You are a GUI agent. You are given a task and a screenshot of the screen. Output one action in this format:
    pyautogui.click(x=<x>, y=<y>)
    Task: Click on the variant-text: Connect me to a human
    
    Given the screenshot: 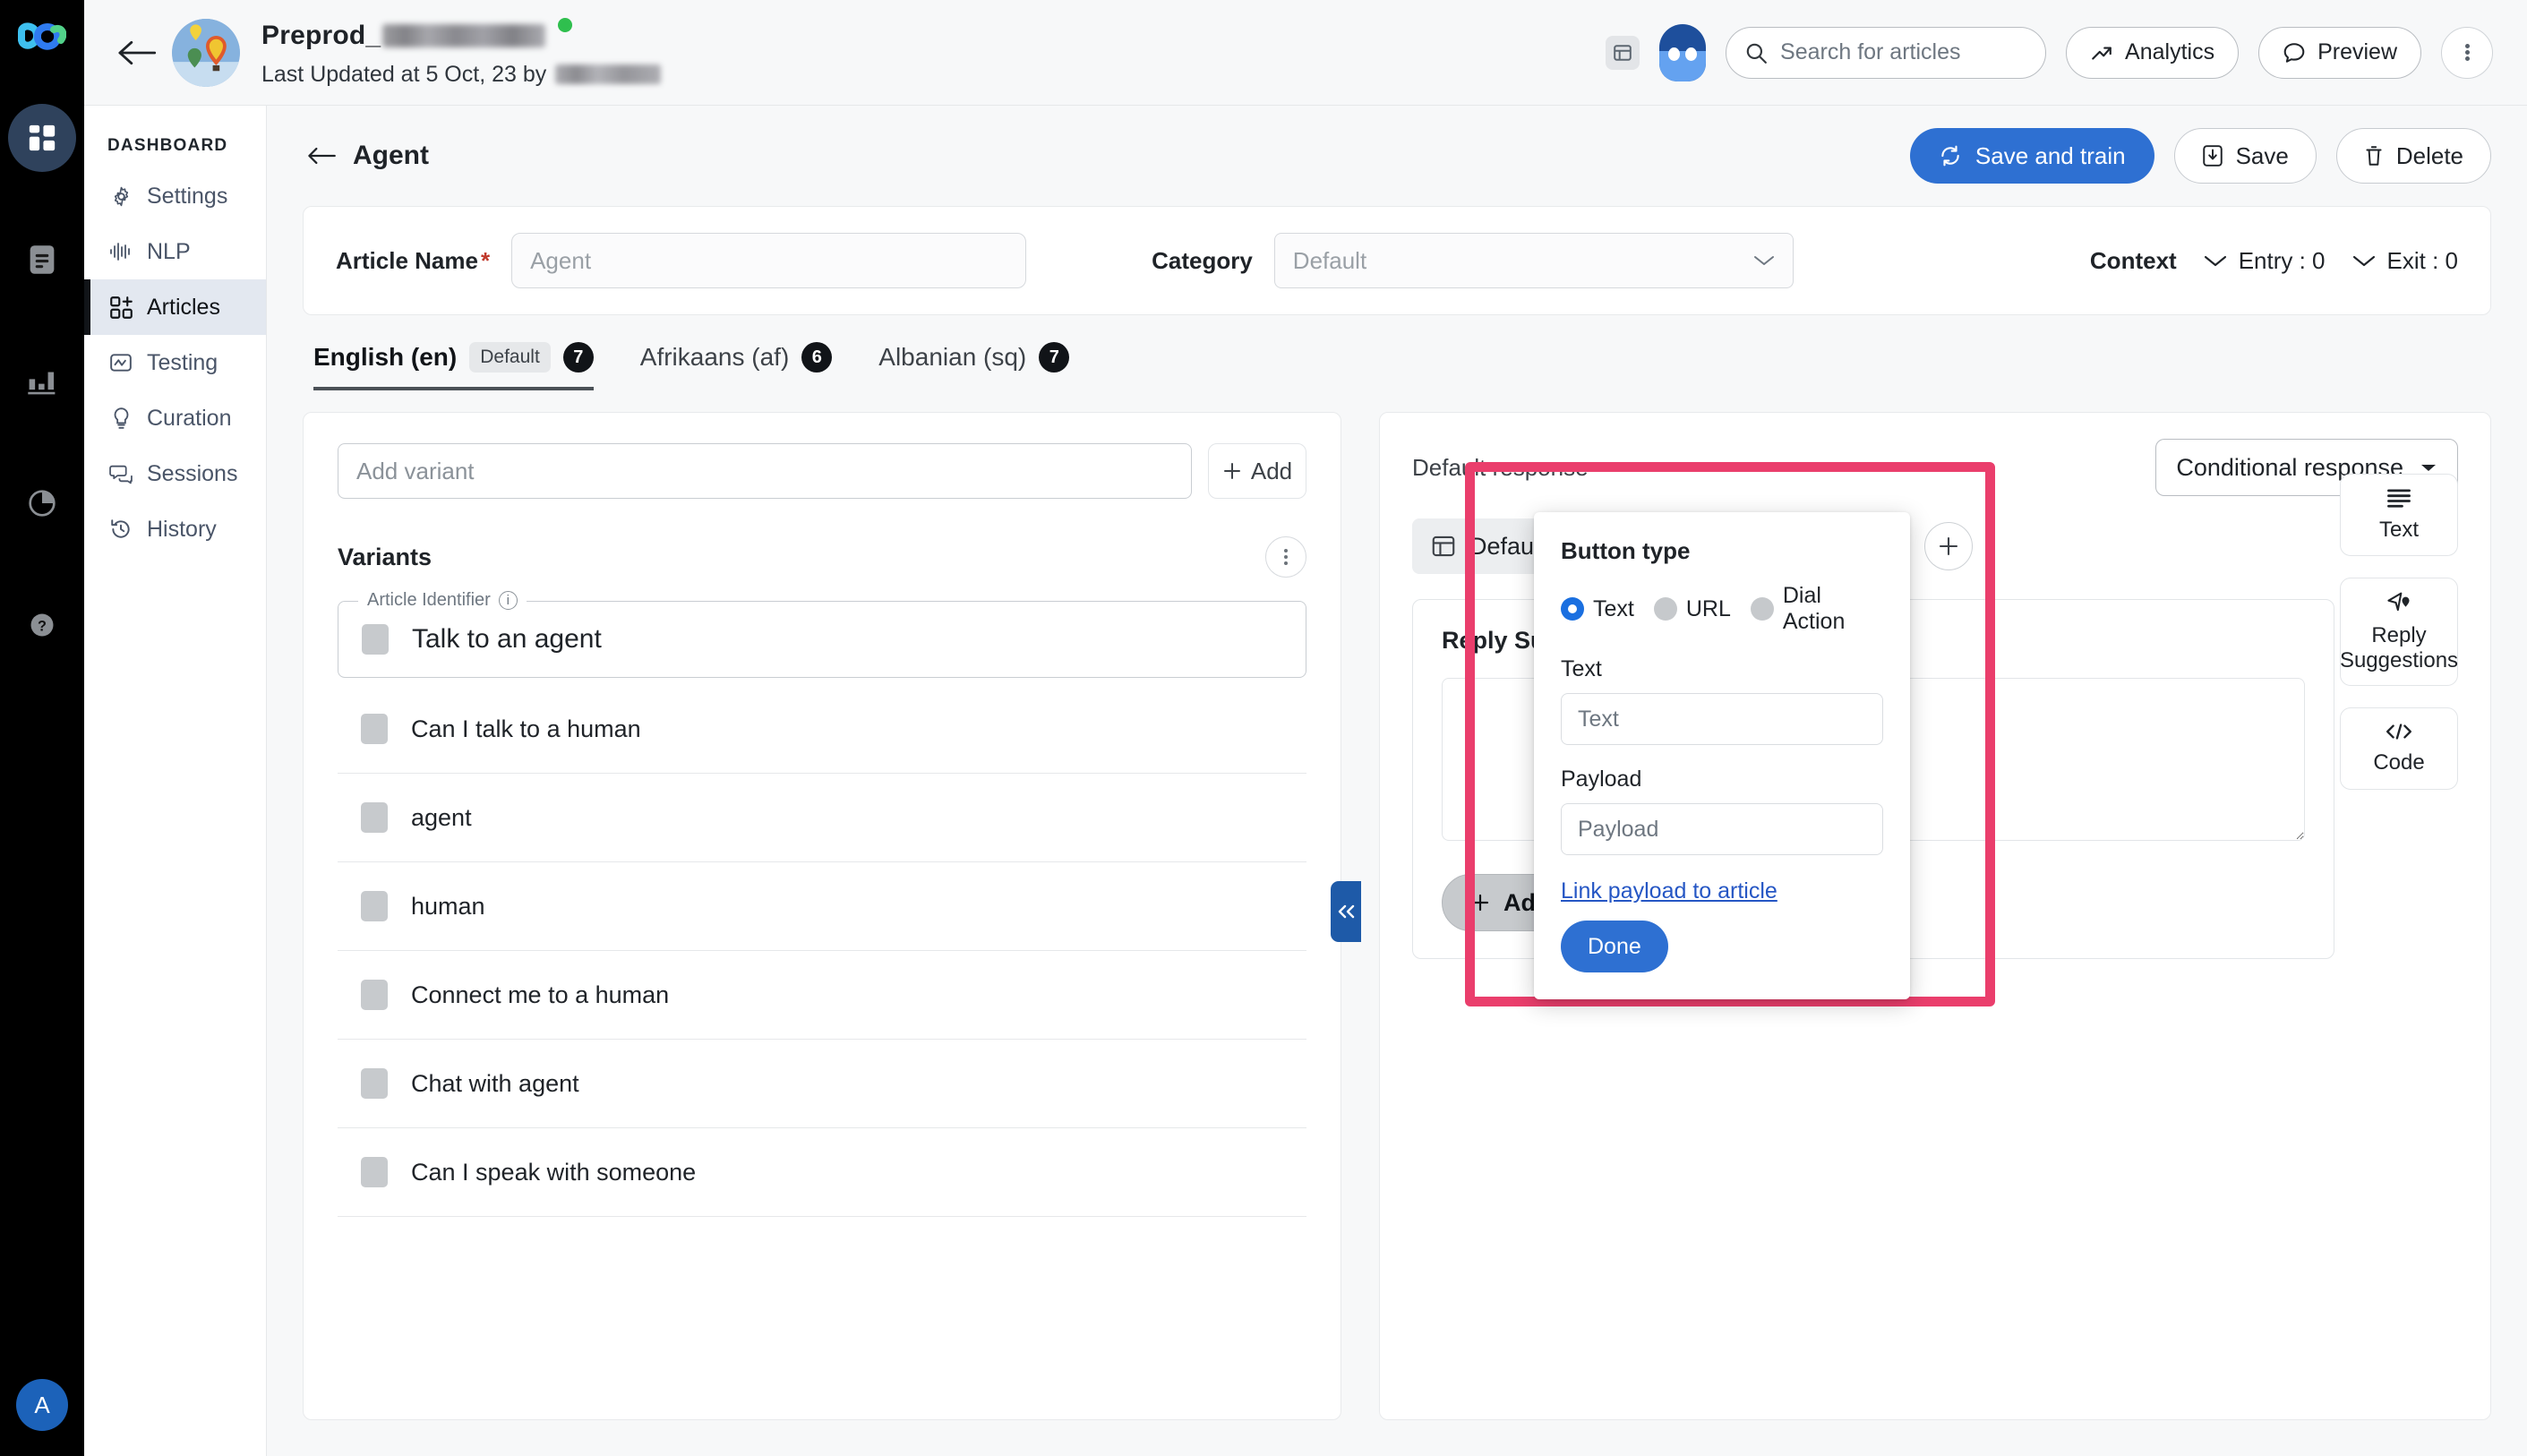 What is the action you would take?
    pyautogui.click(x=540, y=995)
    